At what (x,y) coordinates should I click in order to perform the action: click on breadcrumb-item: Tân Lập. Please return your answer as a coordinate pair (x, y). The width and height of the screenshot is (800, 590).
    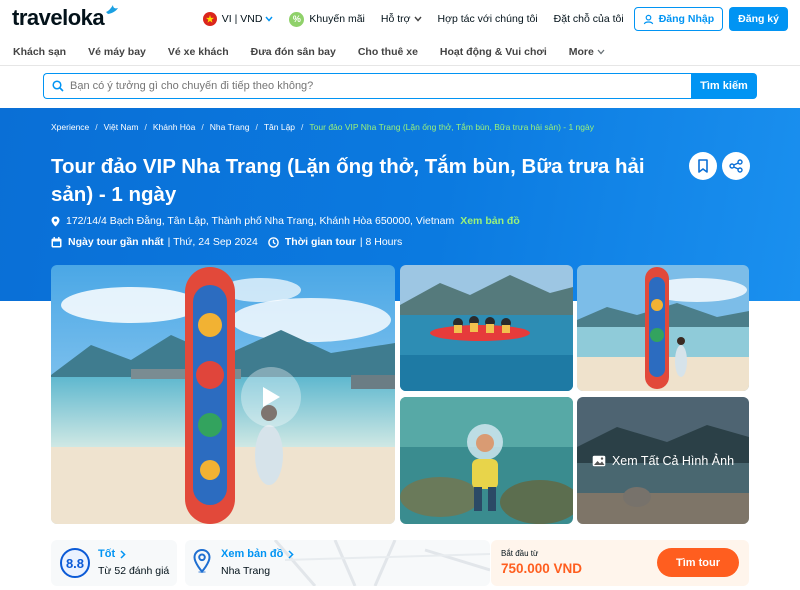
    Looking at the image, I should click on (279, 127).